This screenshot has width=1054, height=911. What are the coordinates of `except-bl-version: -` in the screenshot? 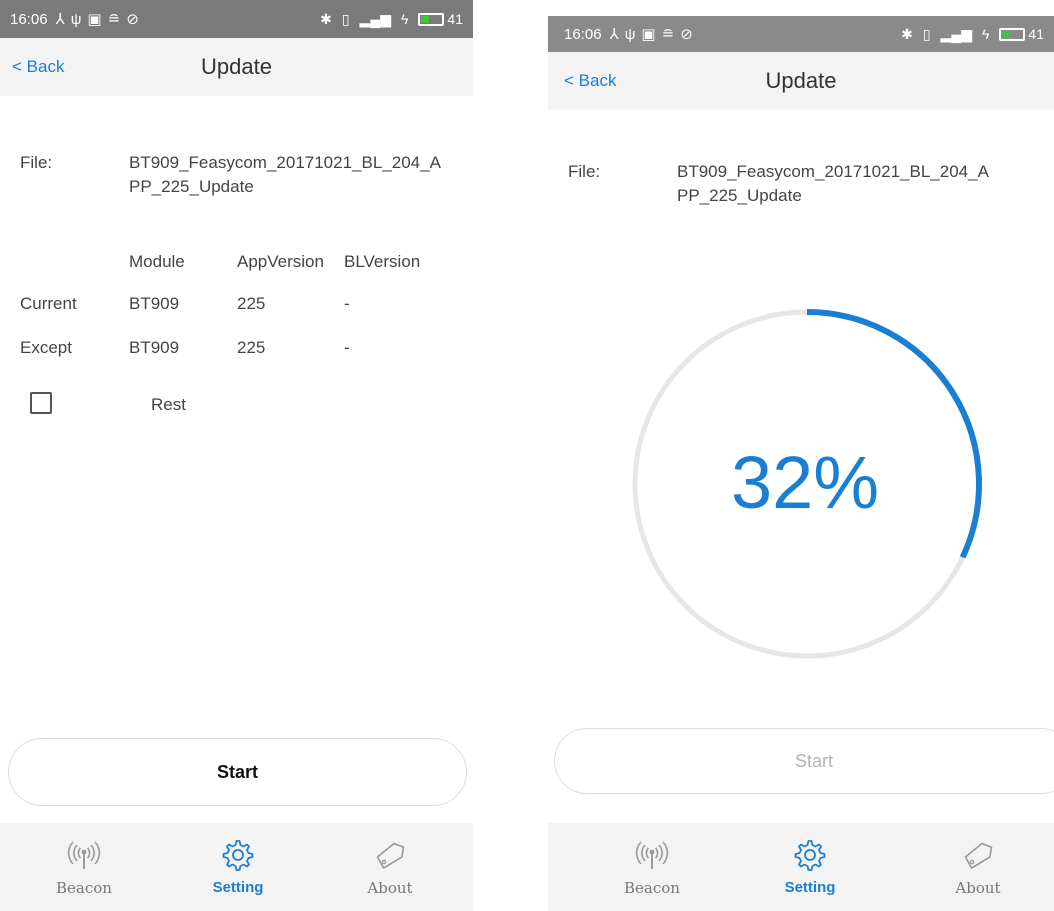 It's located at (347, 347).